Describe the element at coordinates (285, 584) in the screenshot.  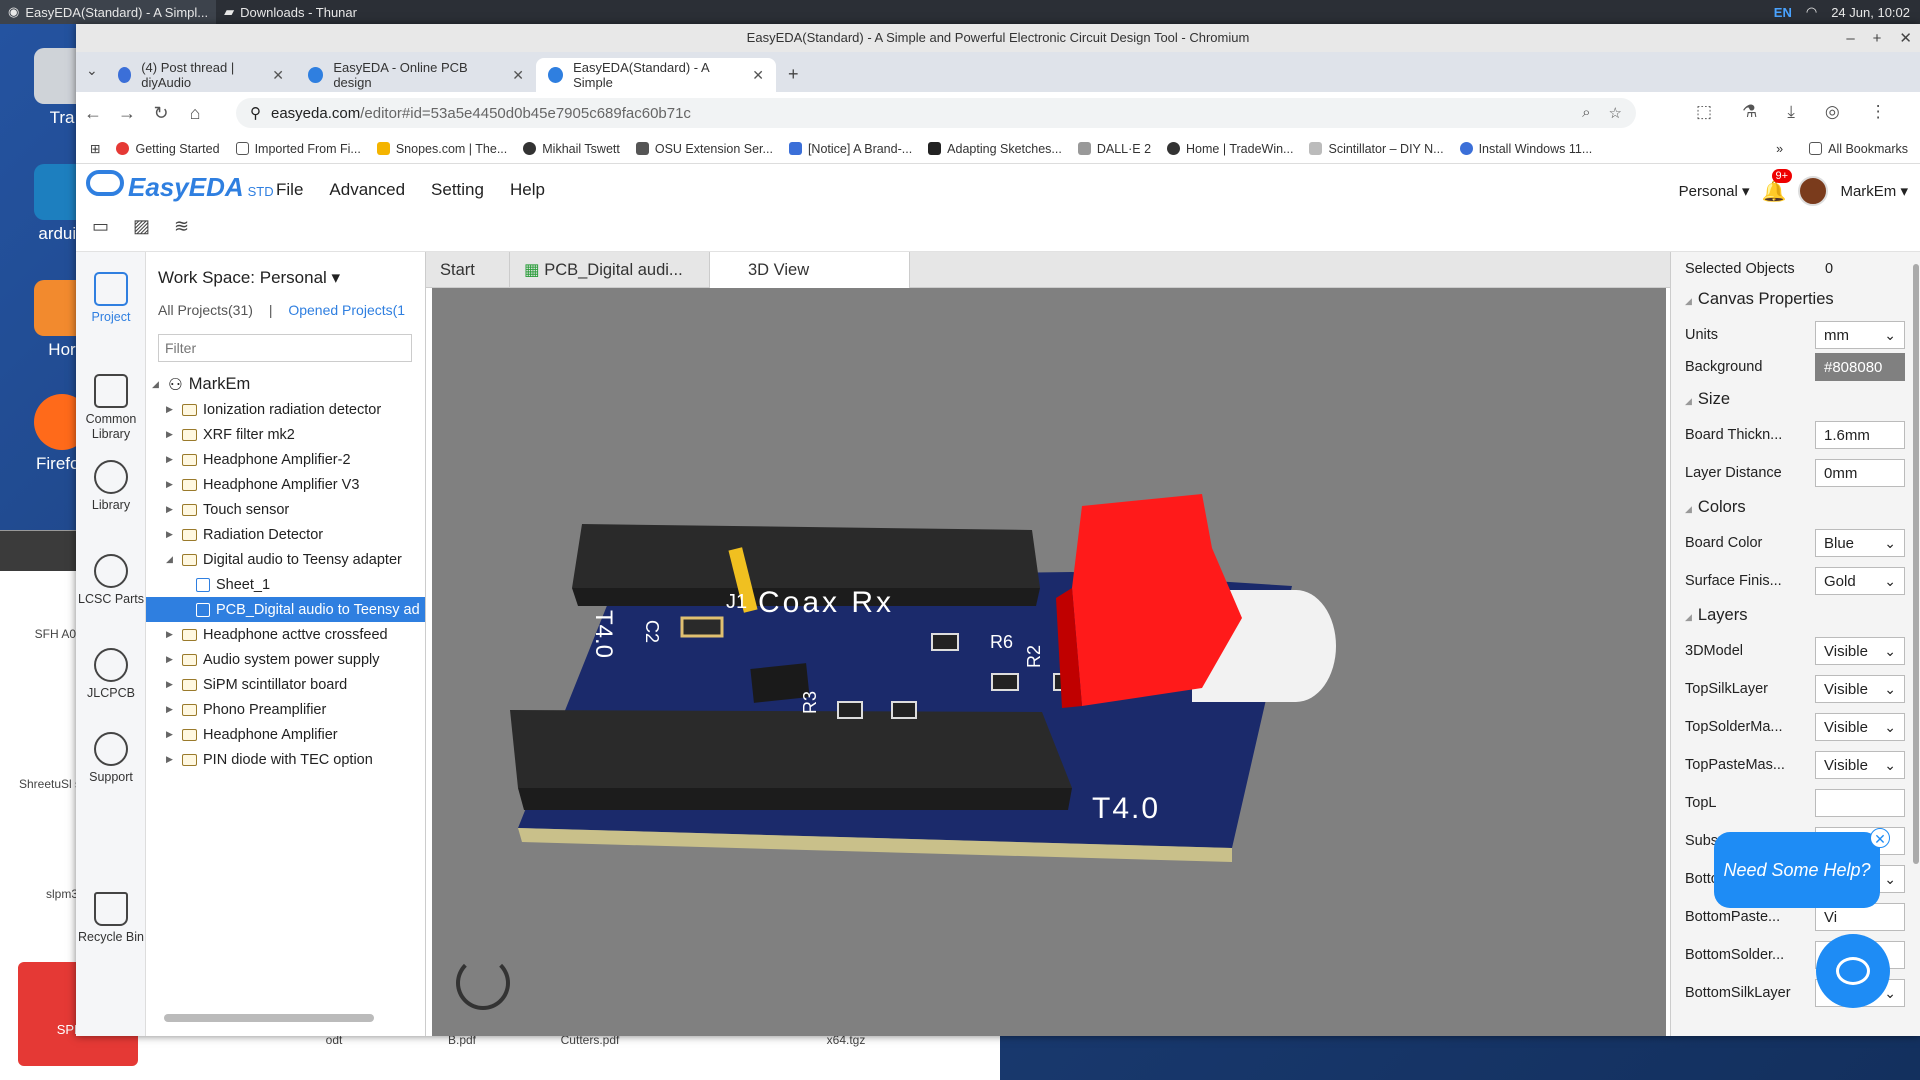
I see `tree-item-sheet: Sheet_1` at that location.